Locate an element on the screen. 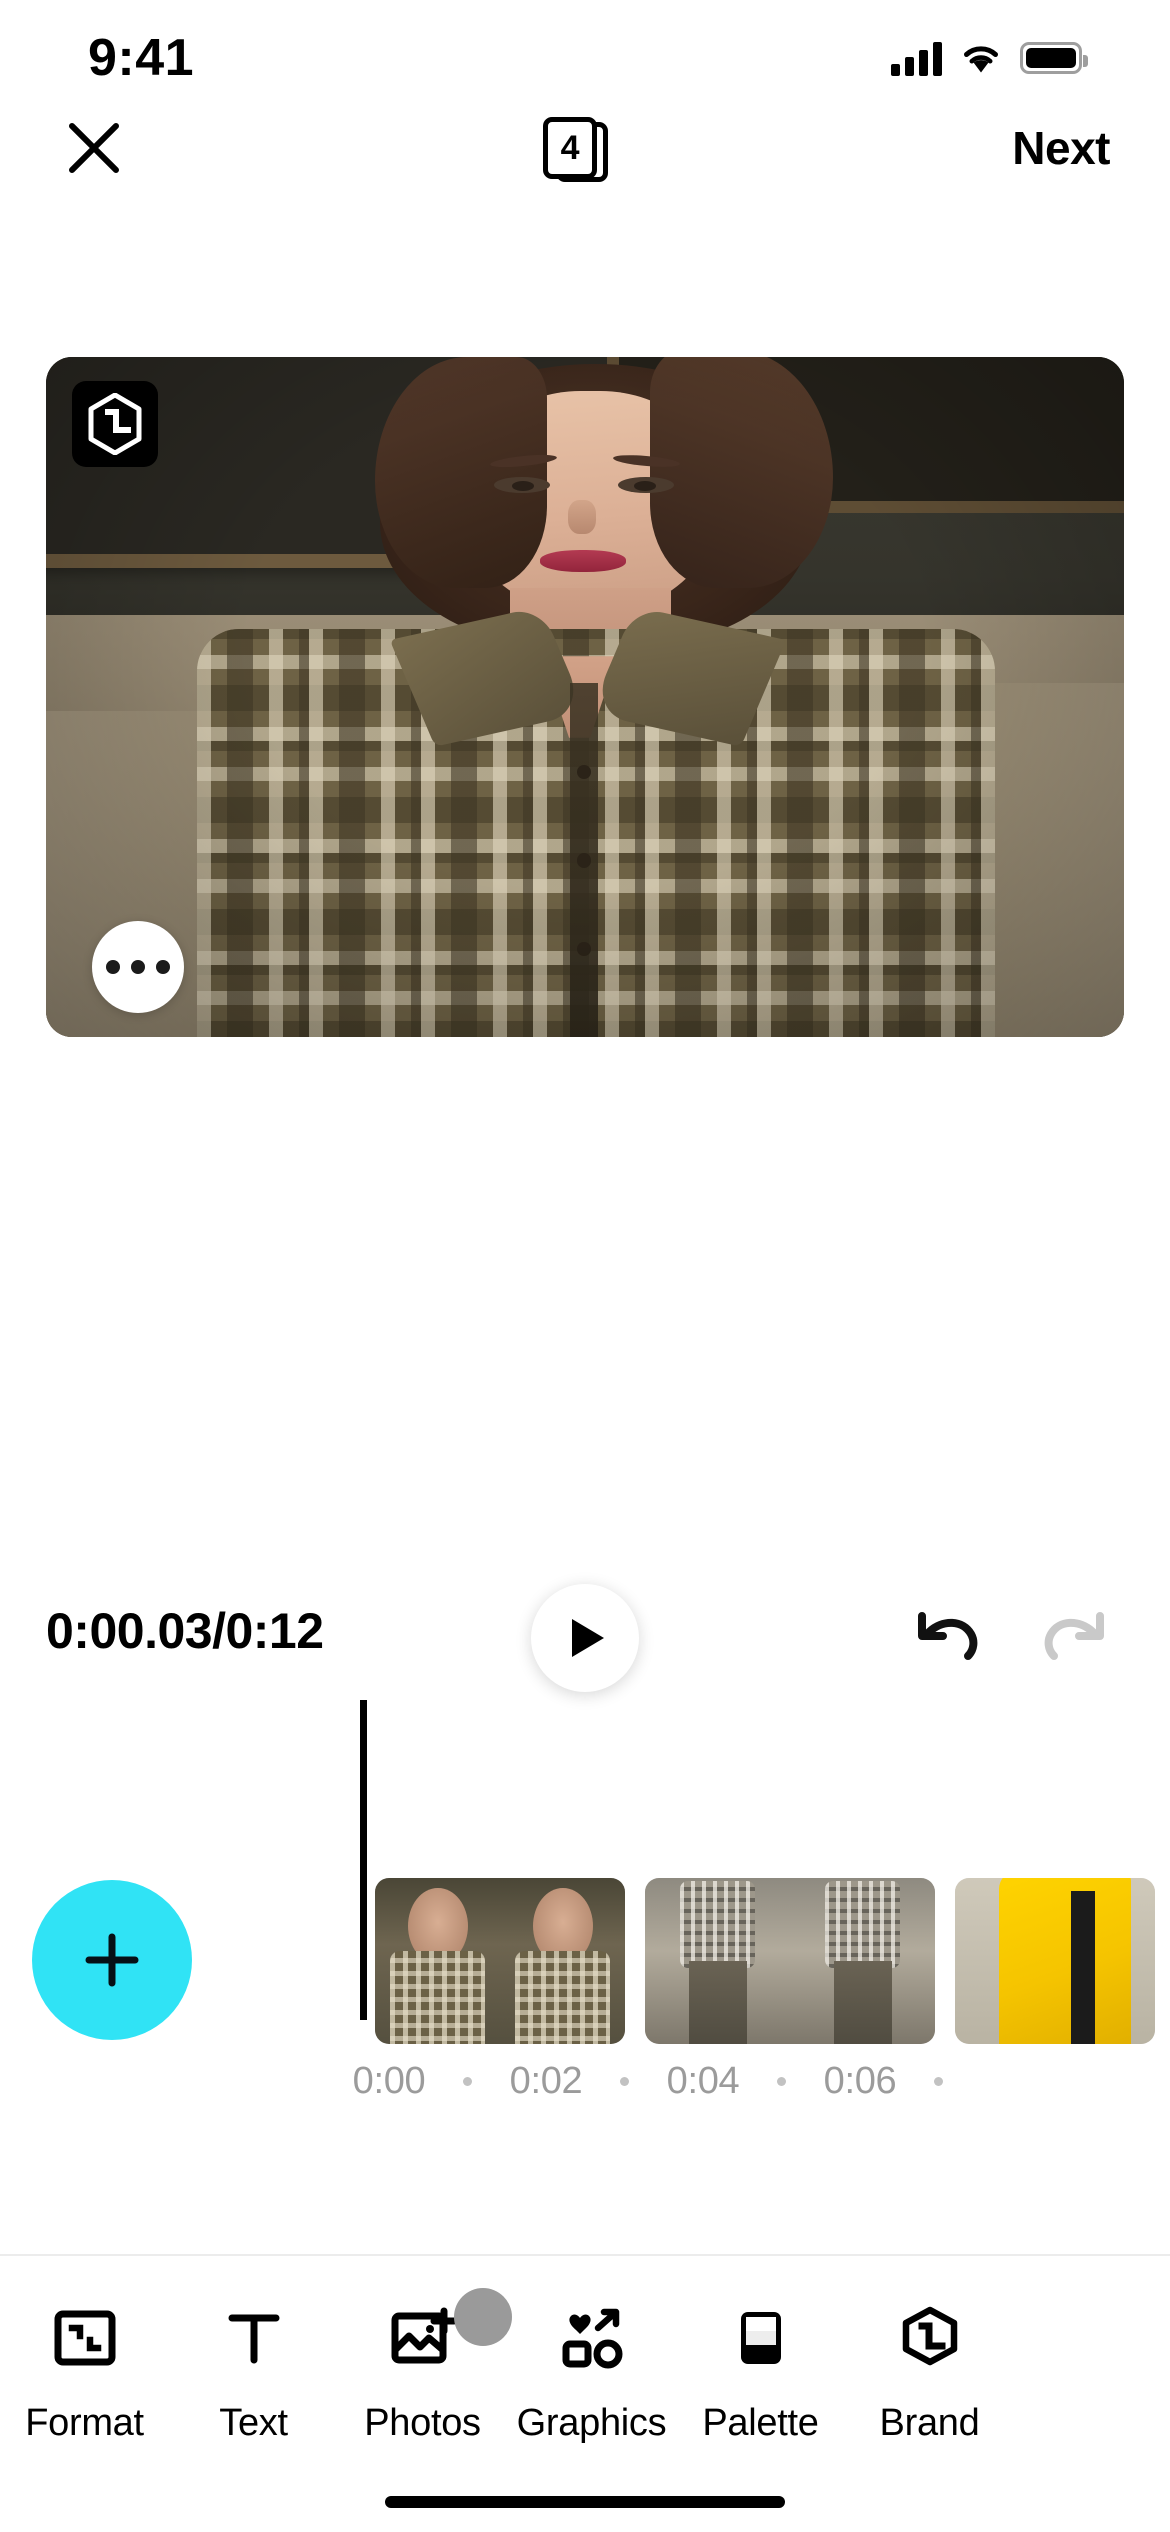  toolbar-item-text: Text is located at coordinates (253, 2372).